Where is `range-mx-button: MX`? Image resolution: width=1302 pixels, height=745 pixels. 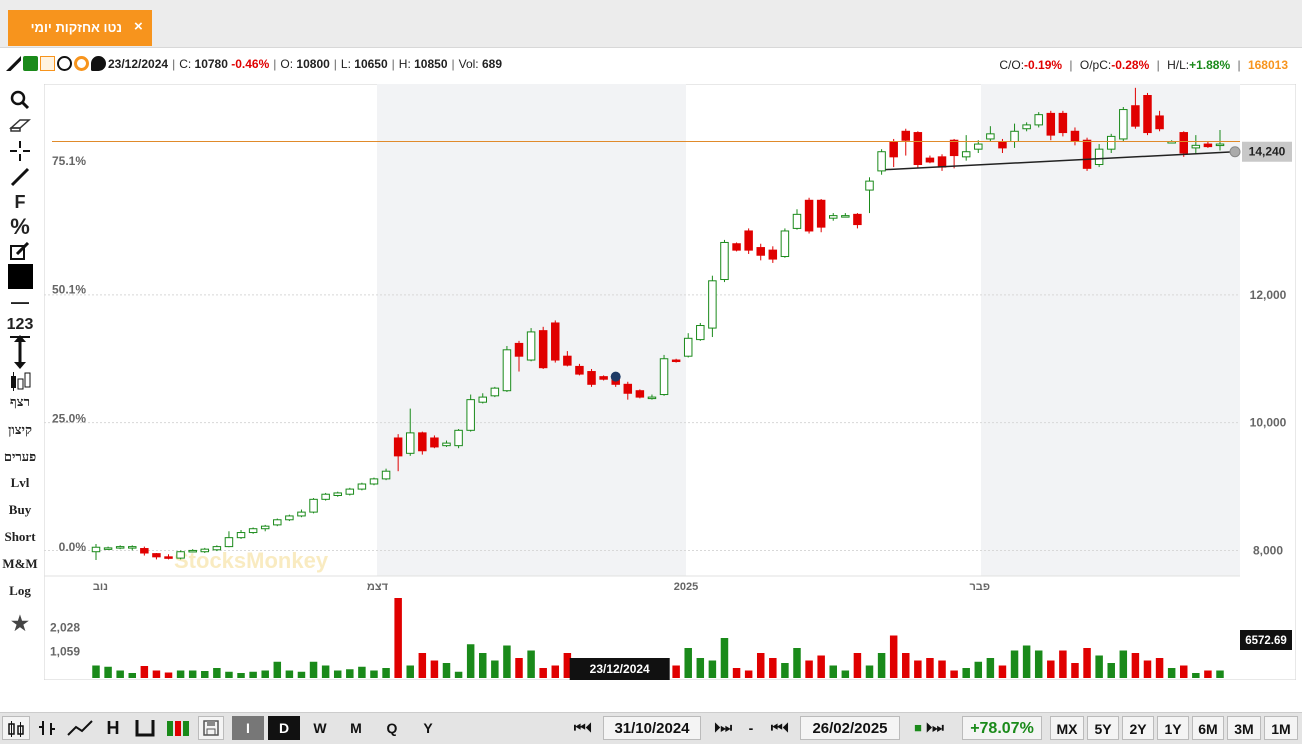 range-mx-button: MX is located at coordinates (1067, 728).